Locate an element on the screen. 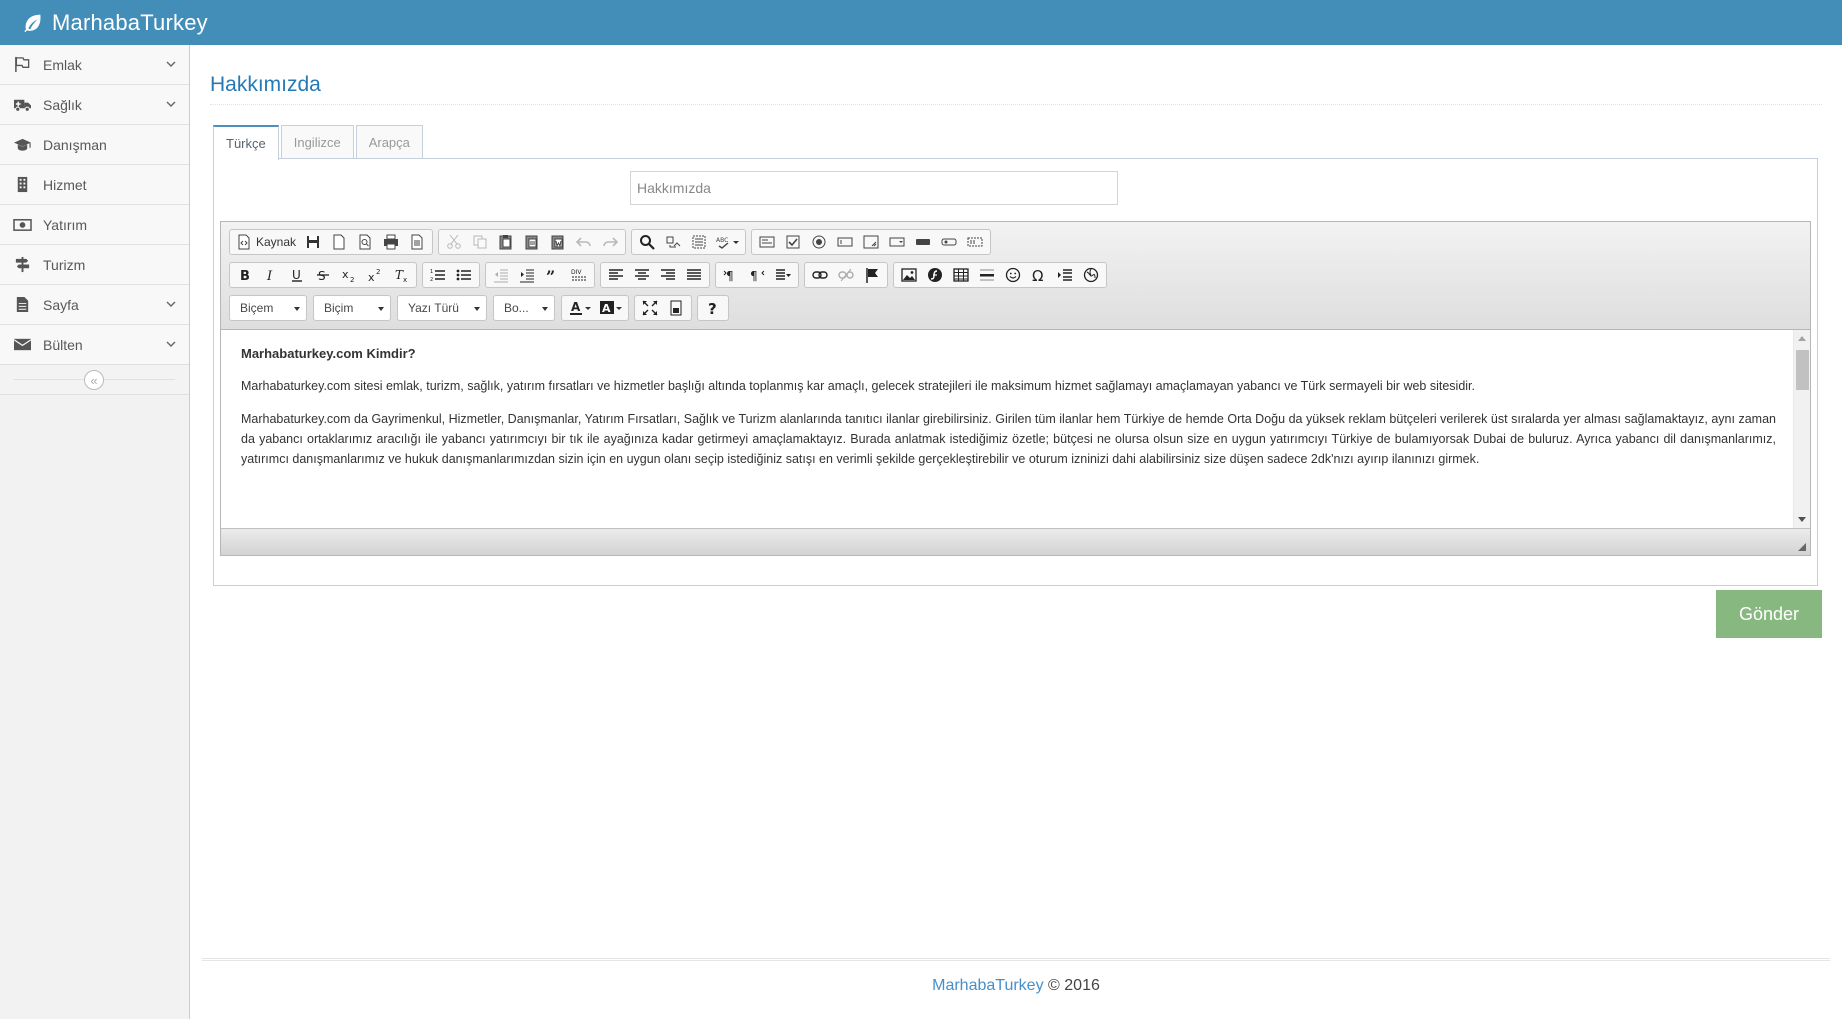 Image resolution: width=1842 pixels, height=1019 pixels. horizontal-rule-button is located at coordinates (987, 275).